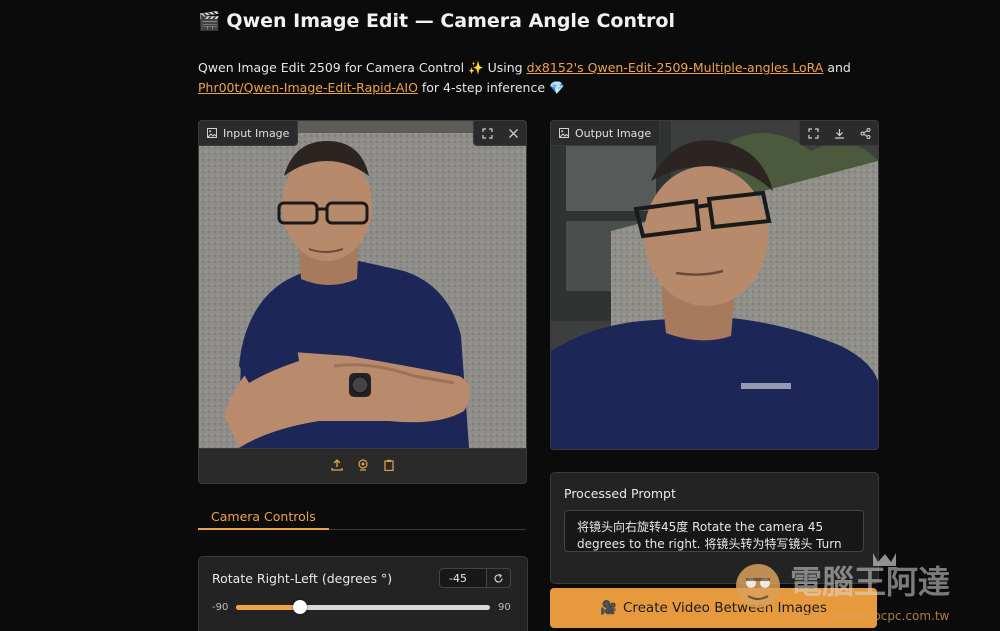 This screenshot has height=631, width=1000. I want to click on output-image-tools, so click(838, 133).